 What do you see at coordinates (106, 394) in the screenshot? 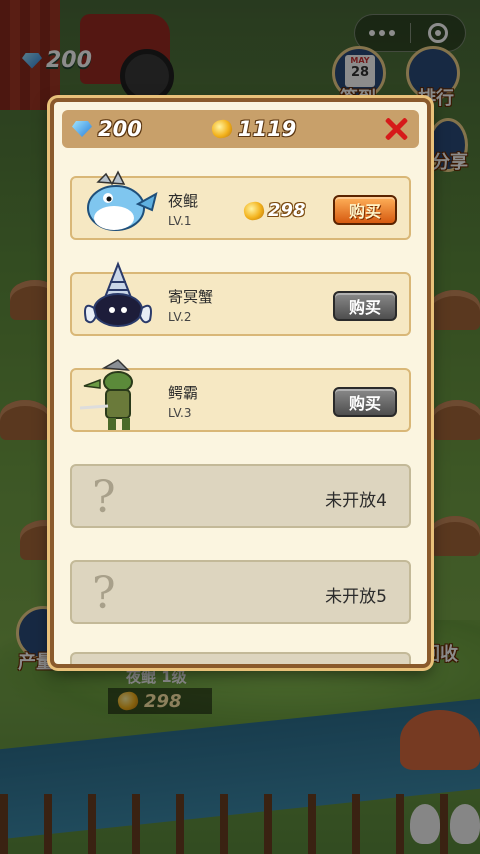
I see `crocodile-pet-icon` at bounding box center [106, 394].